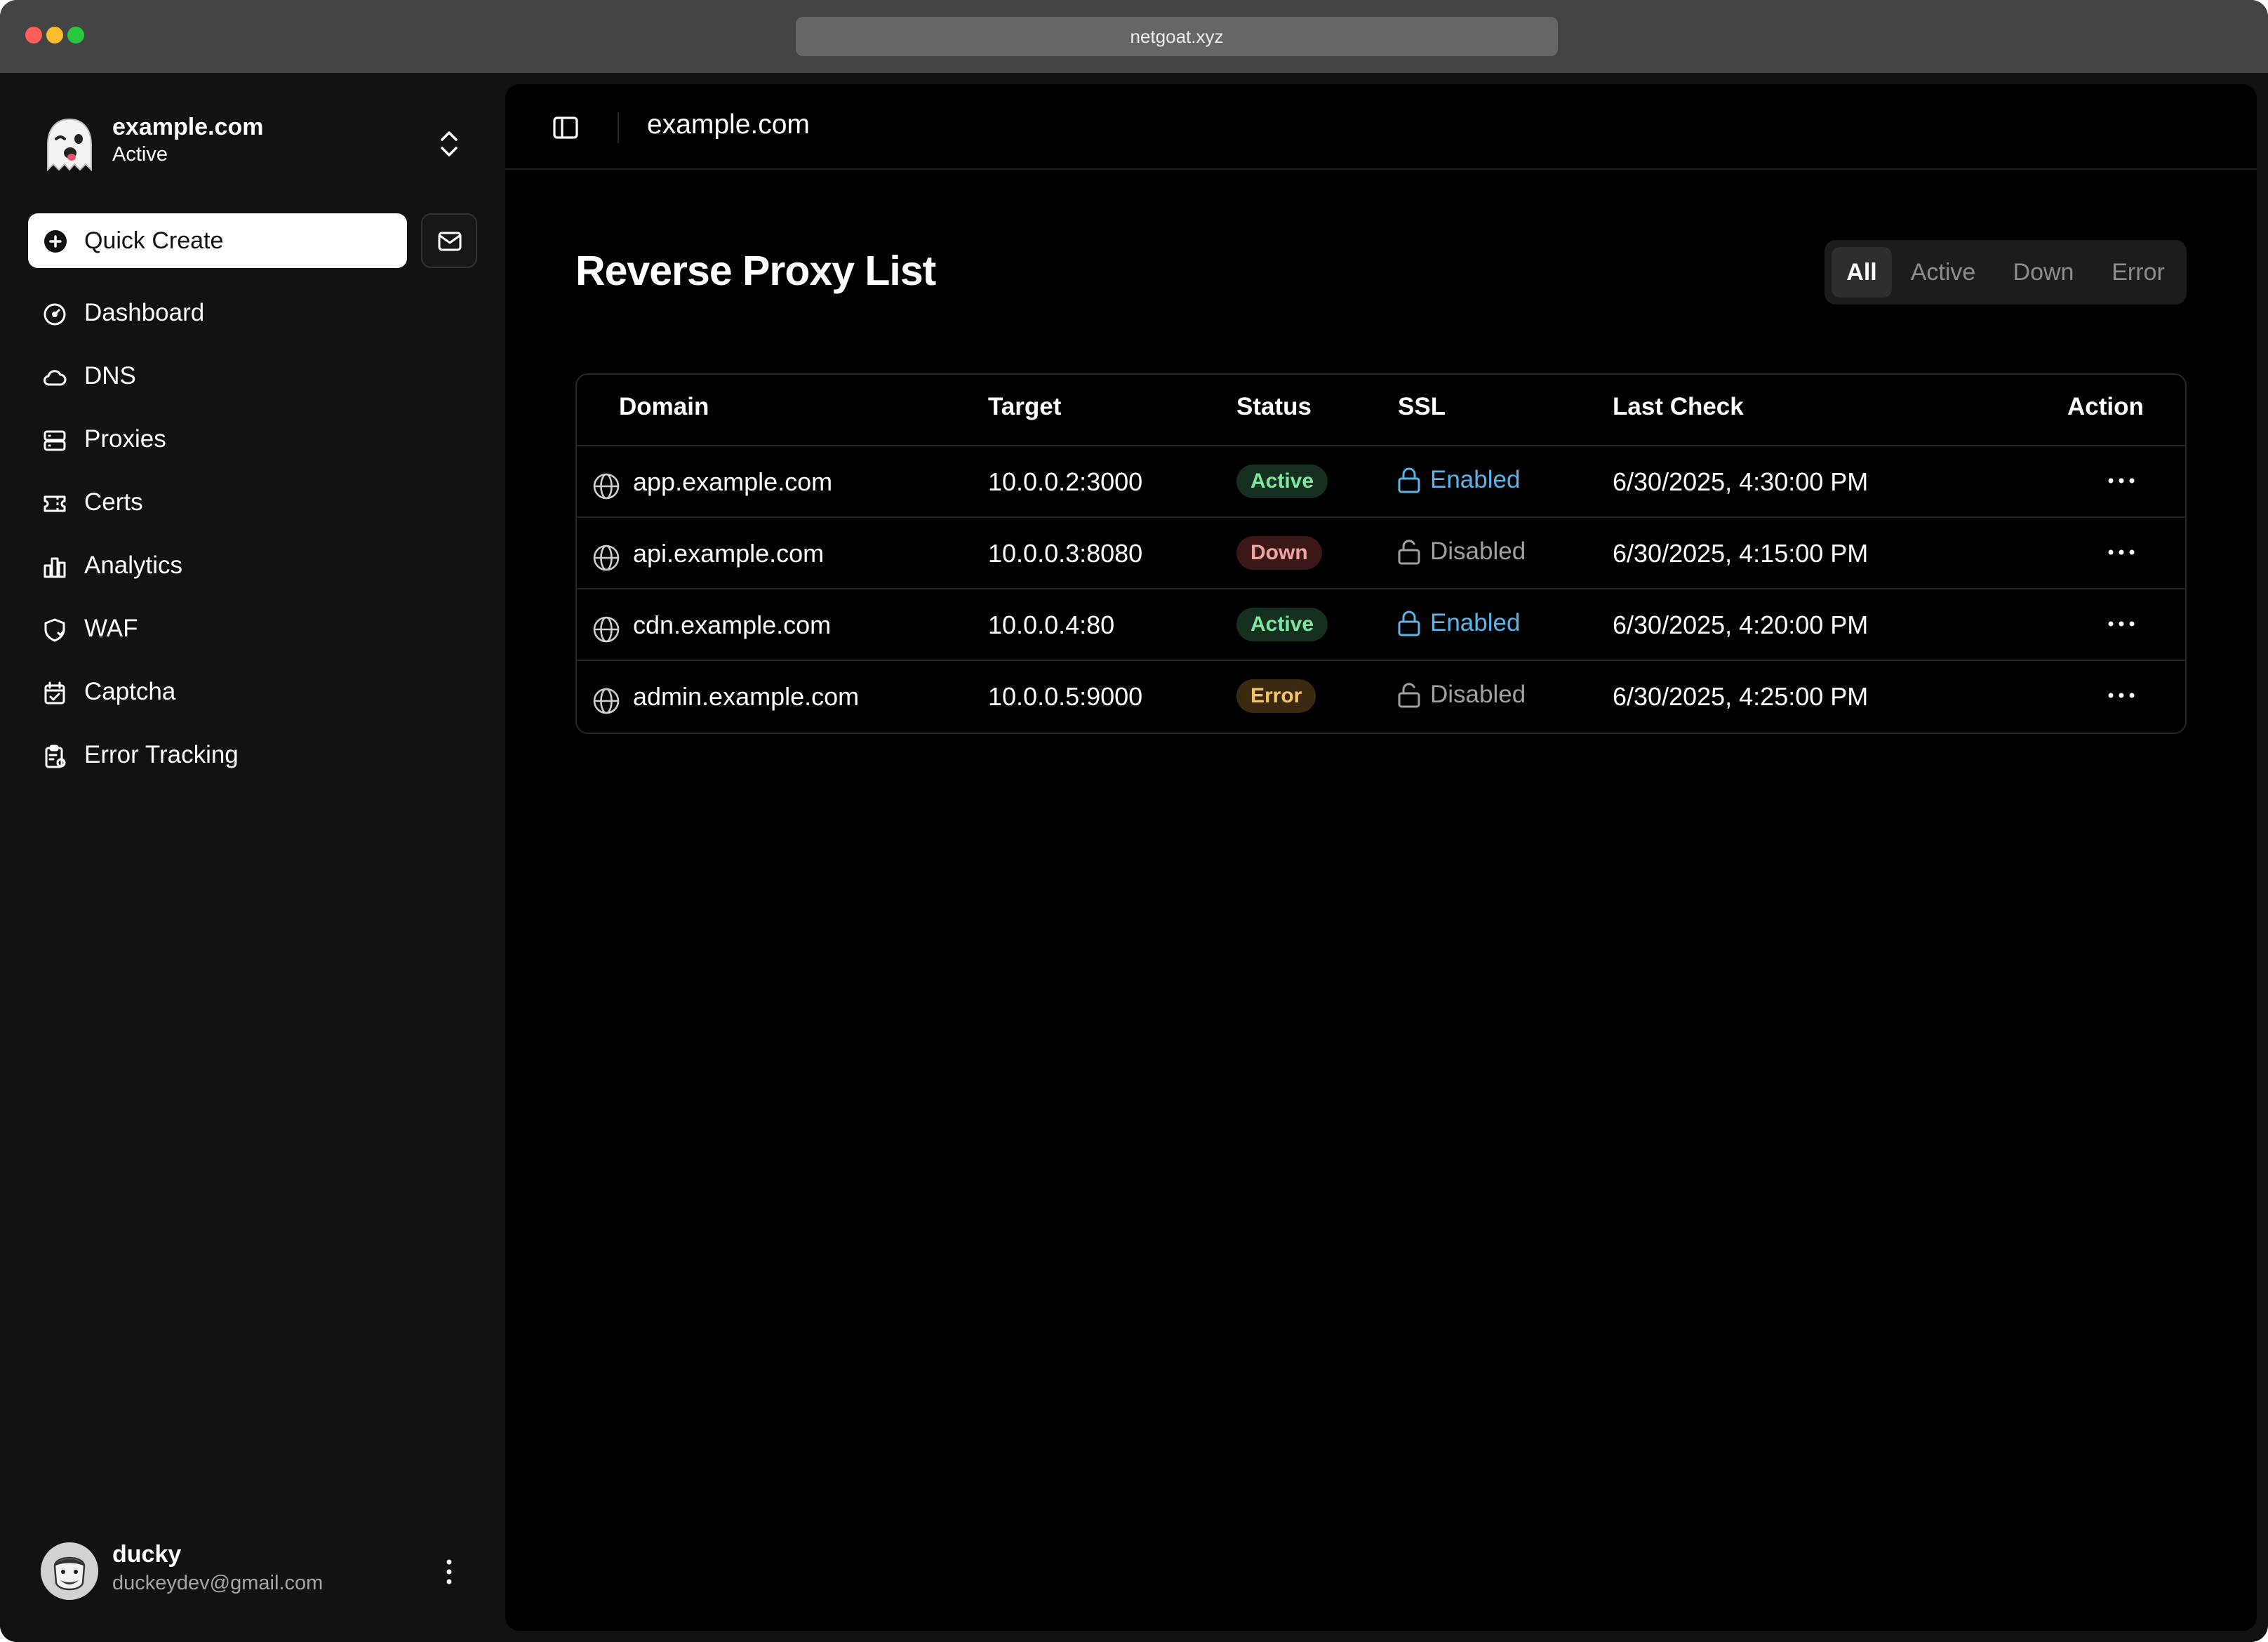 The image size is (2268, 1642). What do you see at coordinates (565, 127) in the screenshot?
I see `sidebar-toggle-icon` at bounding box center [565, 127].